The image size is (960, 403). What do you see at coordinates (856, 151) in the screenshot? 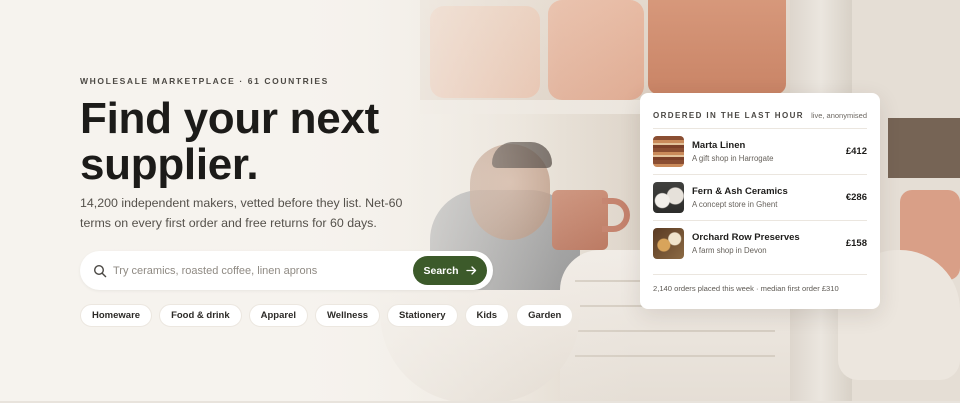
I see `order-amount: £412` at bounding box center [856, 151].